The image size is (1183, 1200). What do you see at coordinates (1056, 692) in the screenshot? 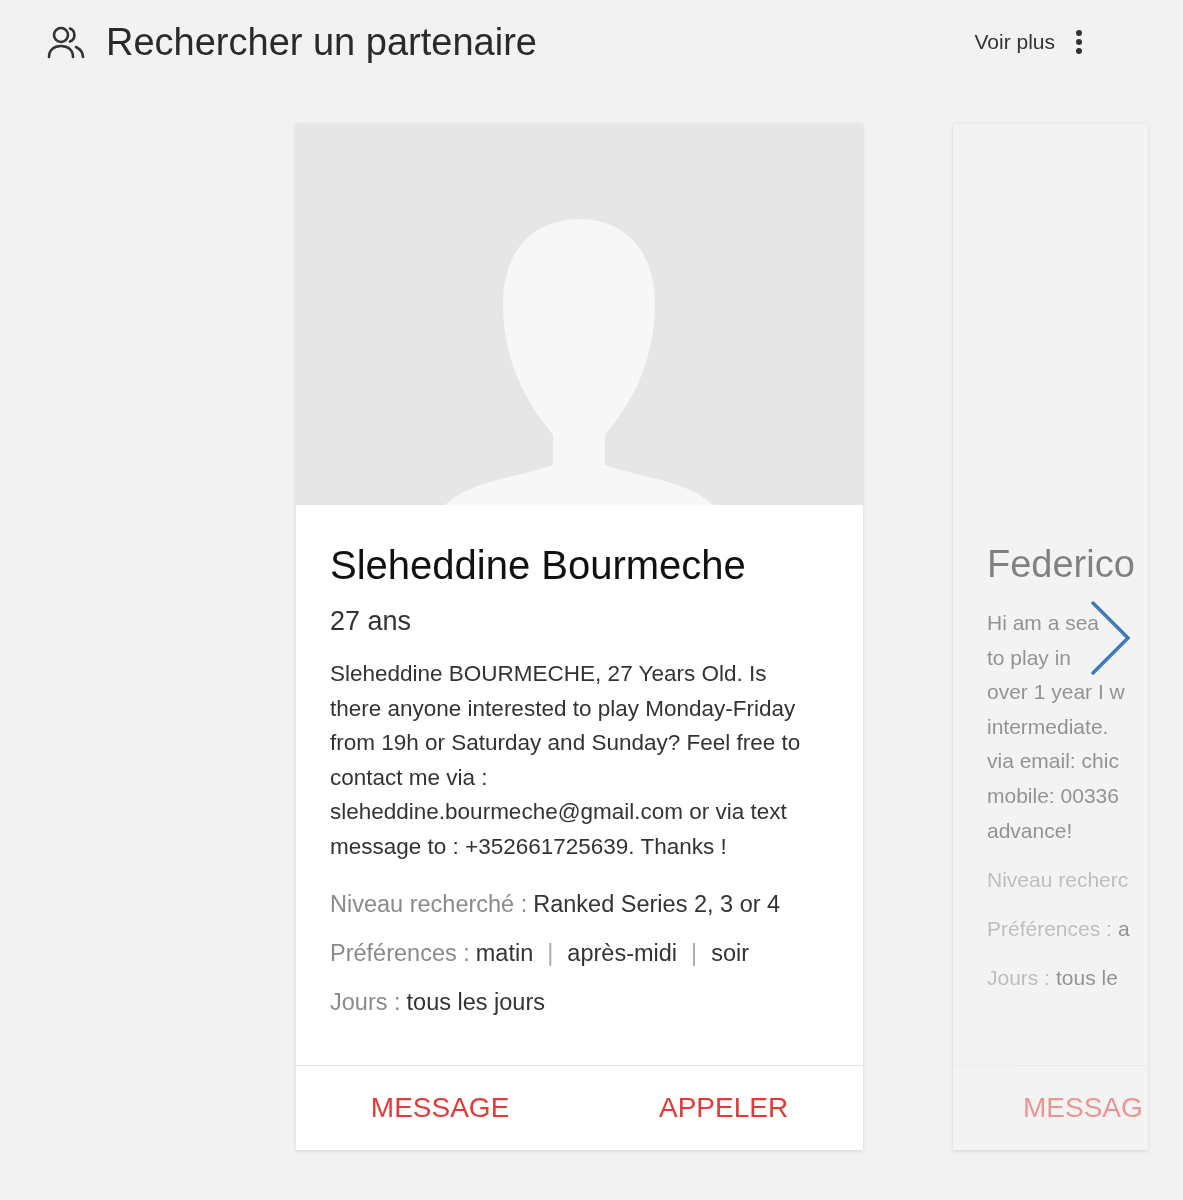
I see `description-line: over 1 year I w` at bounding box center [1056, 692].